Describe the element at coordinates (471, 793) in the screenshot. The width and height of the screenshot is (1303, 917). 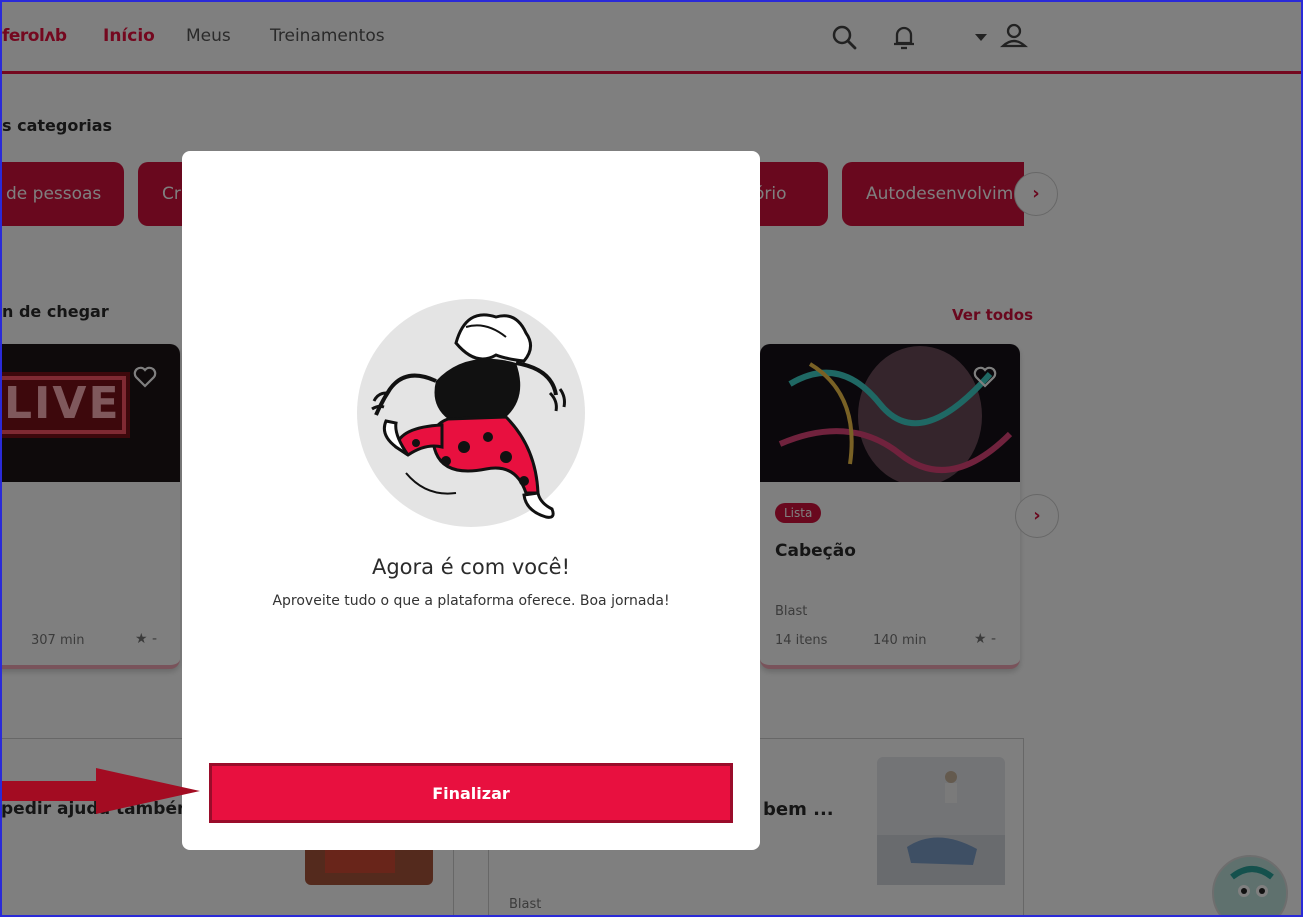
I see `finalize-button: Finalizar` at that location.